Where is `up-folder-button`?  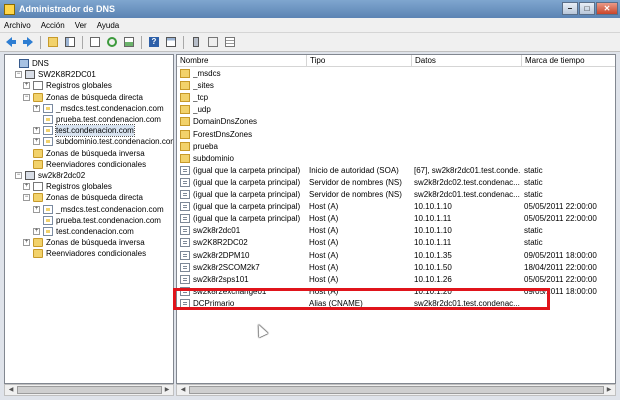 up-folder-button is located at coordinates (53, 42).